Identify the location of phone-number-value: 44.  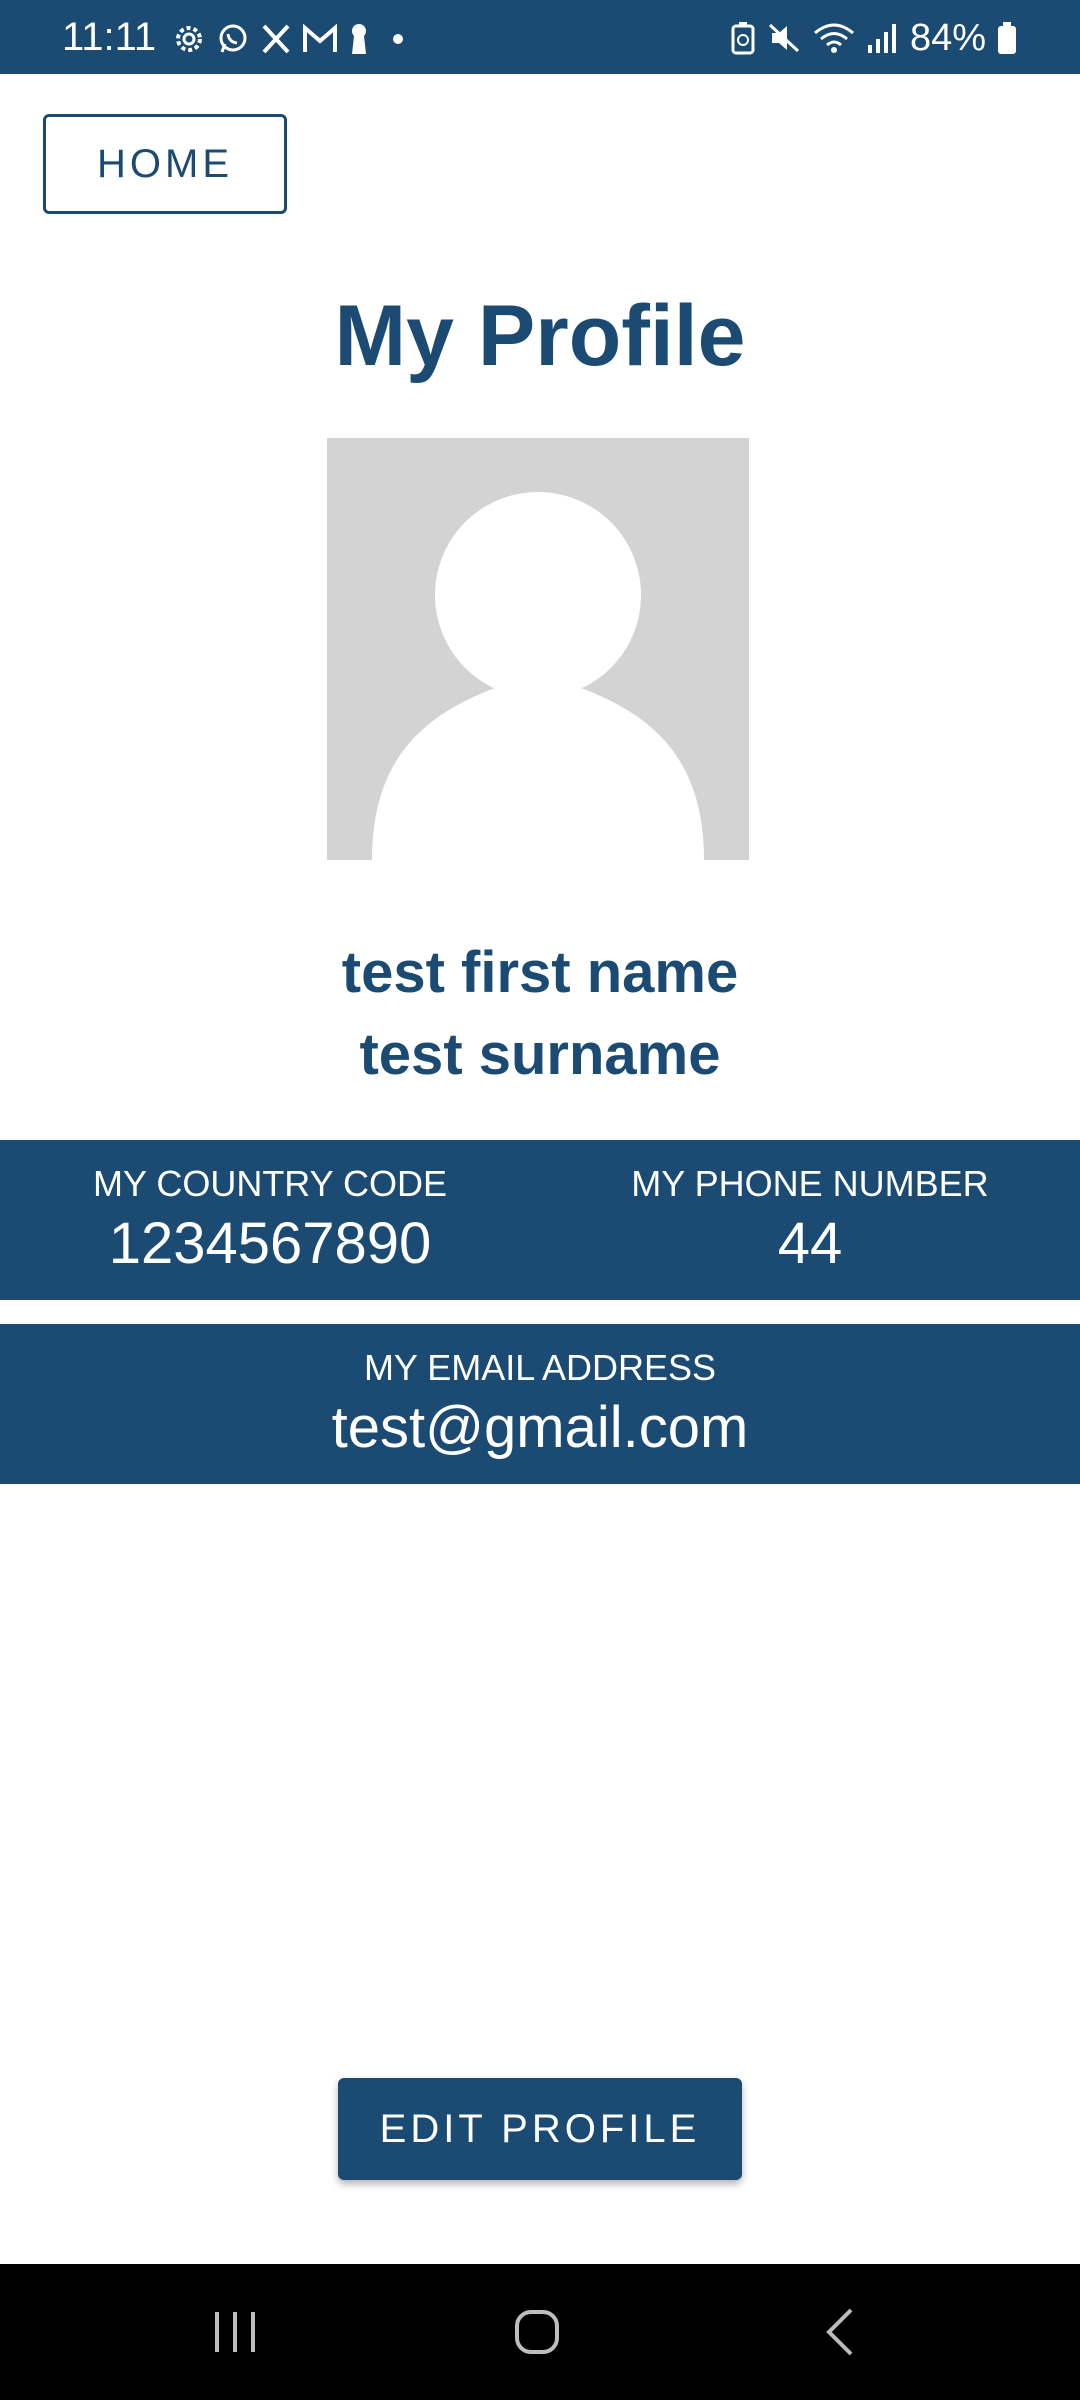
(810, 1243).